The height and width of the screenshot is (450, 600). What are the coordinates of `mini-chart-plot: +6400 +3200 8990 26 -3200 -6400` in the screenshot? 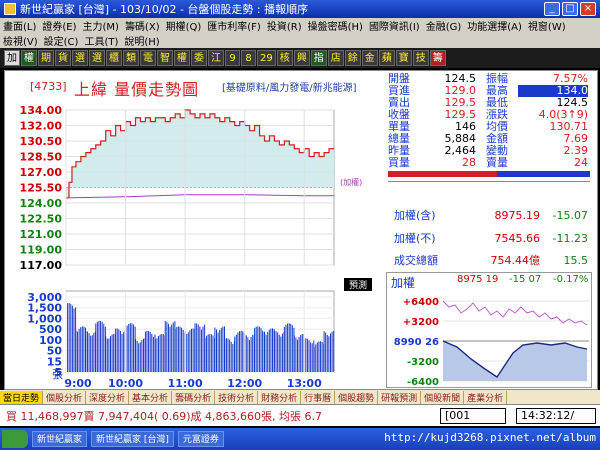 It's located at (491, 342).